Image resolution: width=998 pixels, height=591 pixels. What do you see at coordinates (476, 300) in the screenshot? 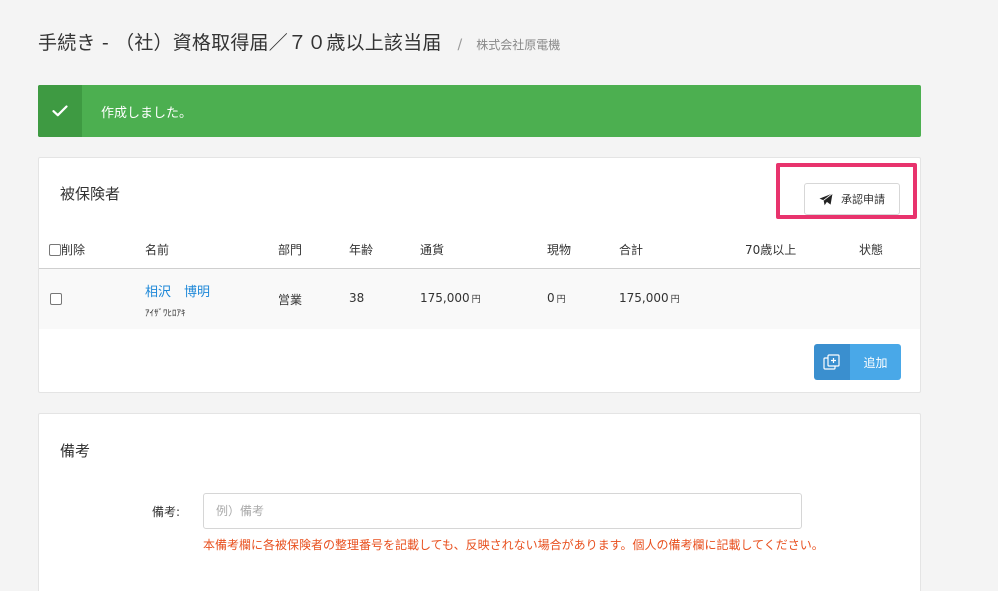
I see `currency-unit: 円` at bounding box center [476, 300].